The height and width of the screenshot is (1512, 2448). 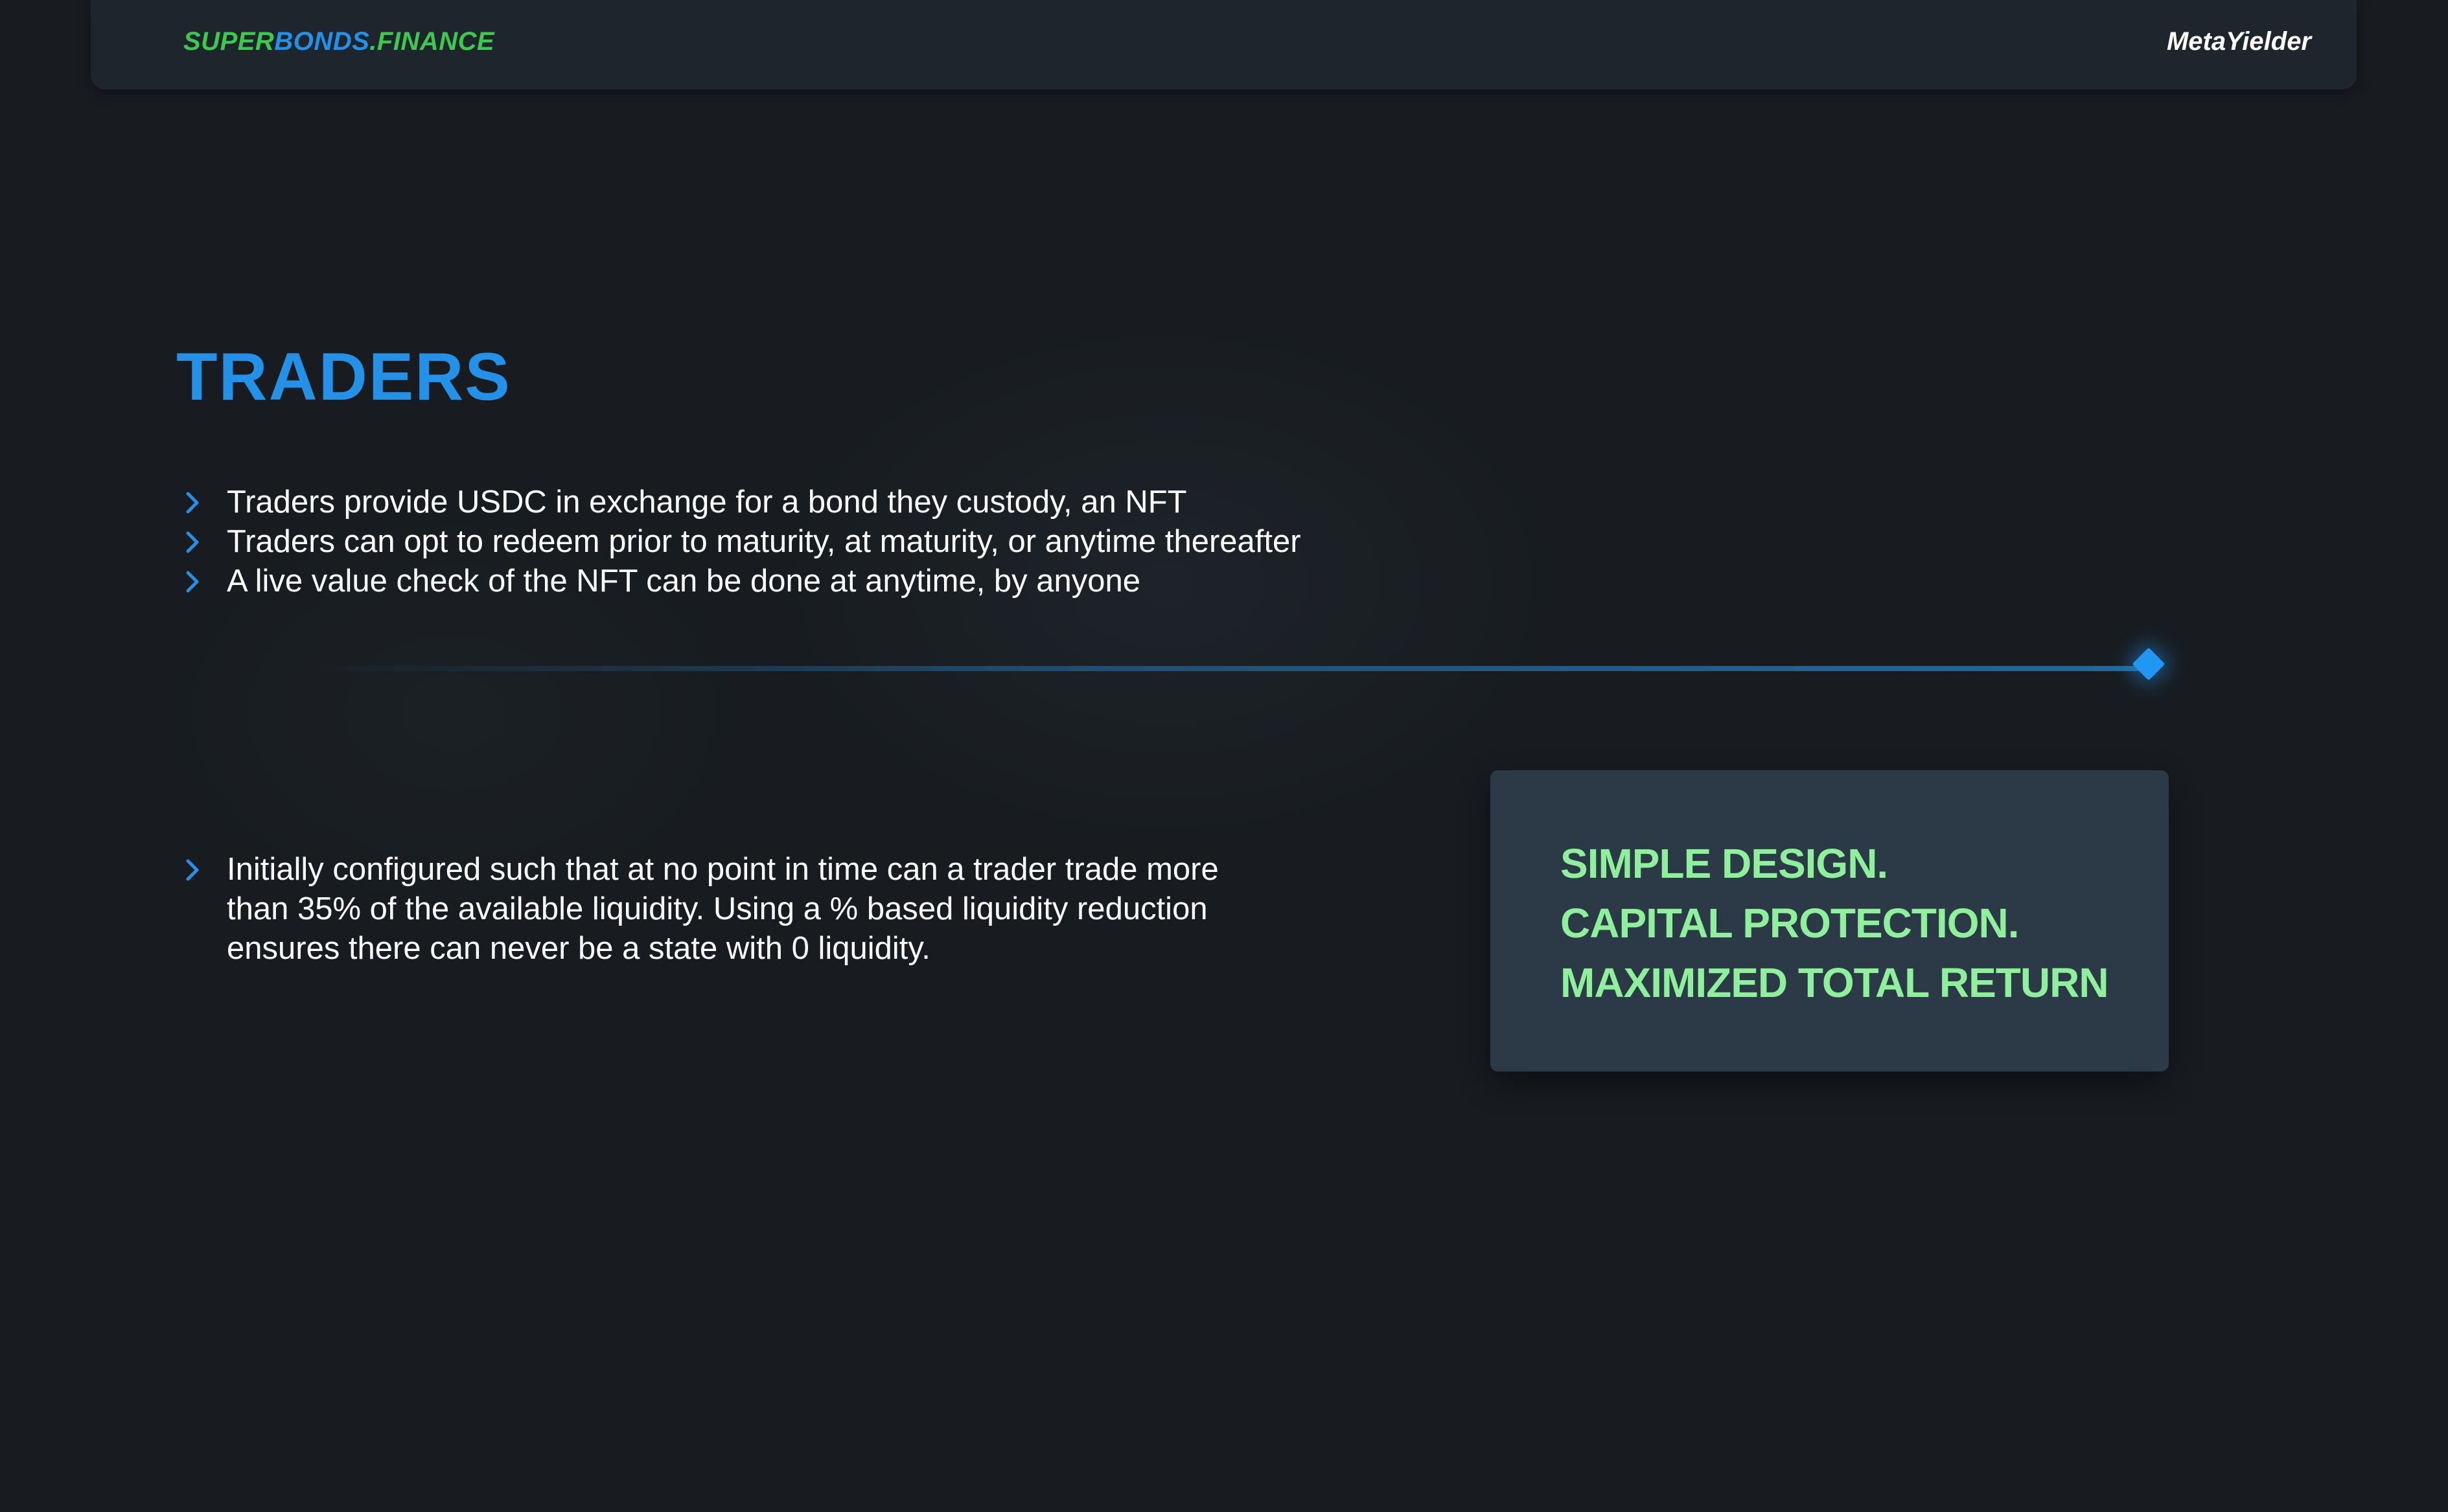 What do you see at coordinates (322, 41) in the screenshot?
I see `logo-bonds: BONDS` at bounding box center [322, 41].